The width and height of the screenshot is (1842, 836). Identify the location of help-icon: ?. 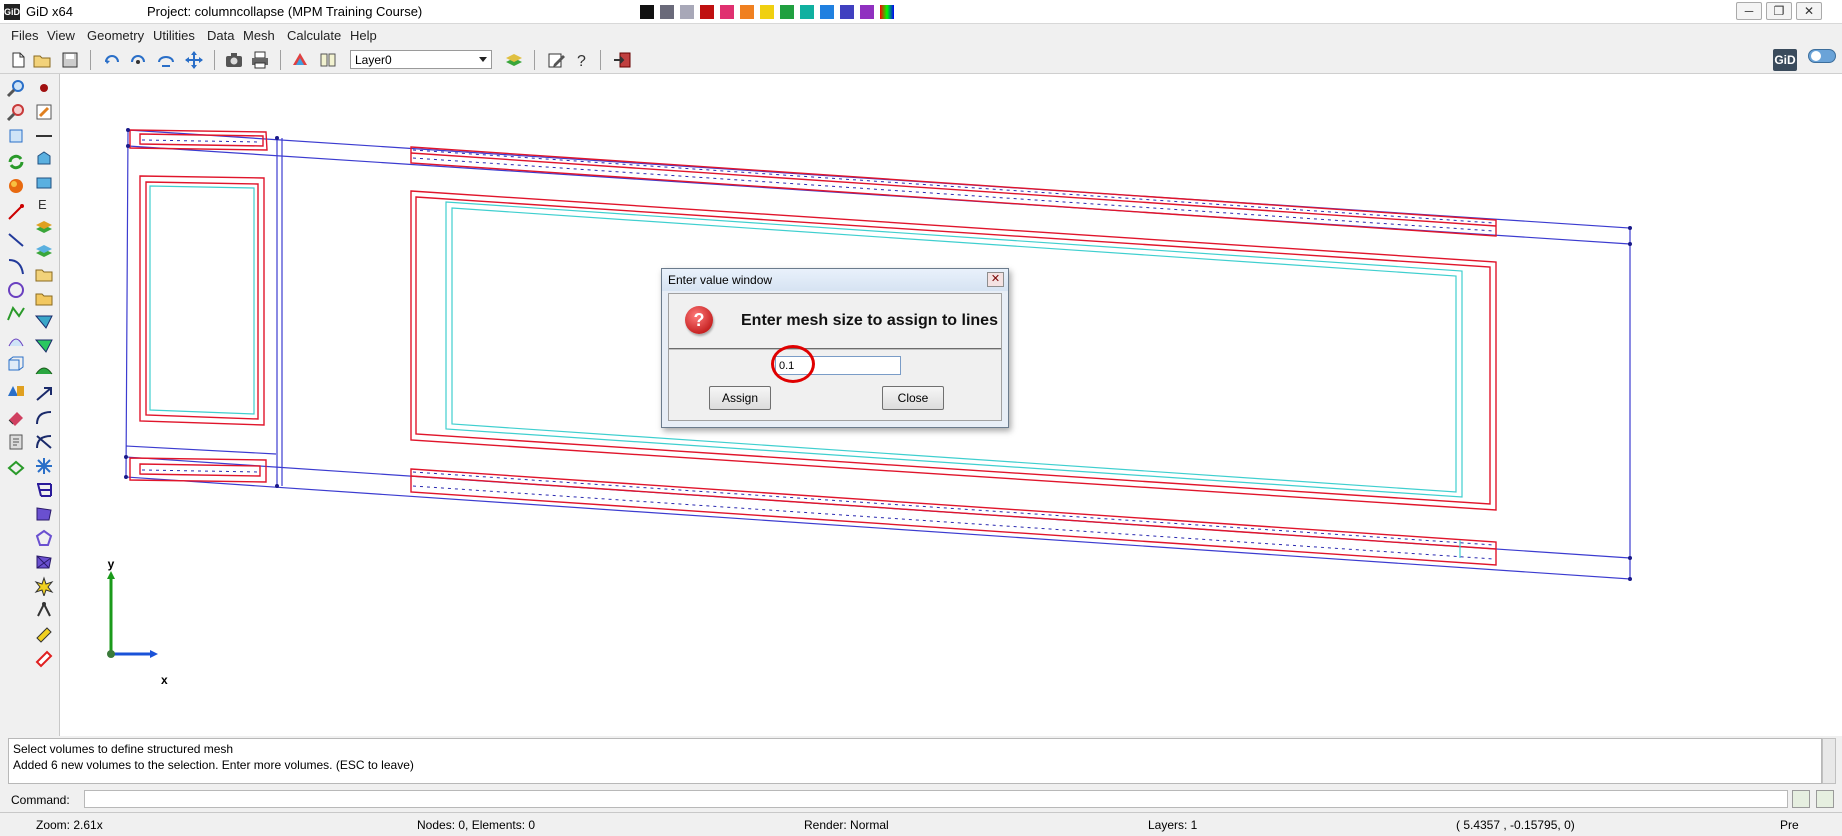
(582, 60).